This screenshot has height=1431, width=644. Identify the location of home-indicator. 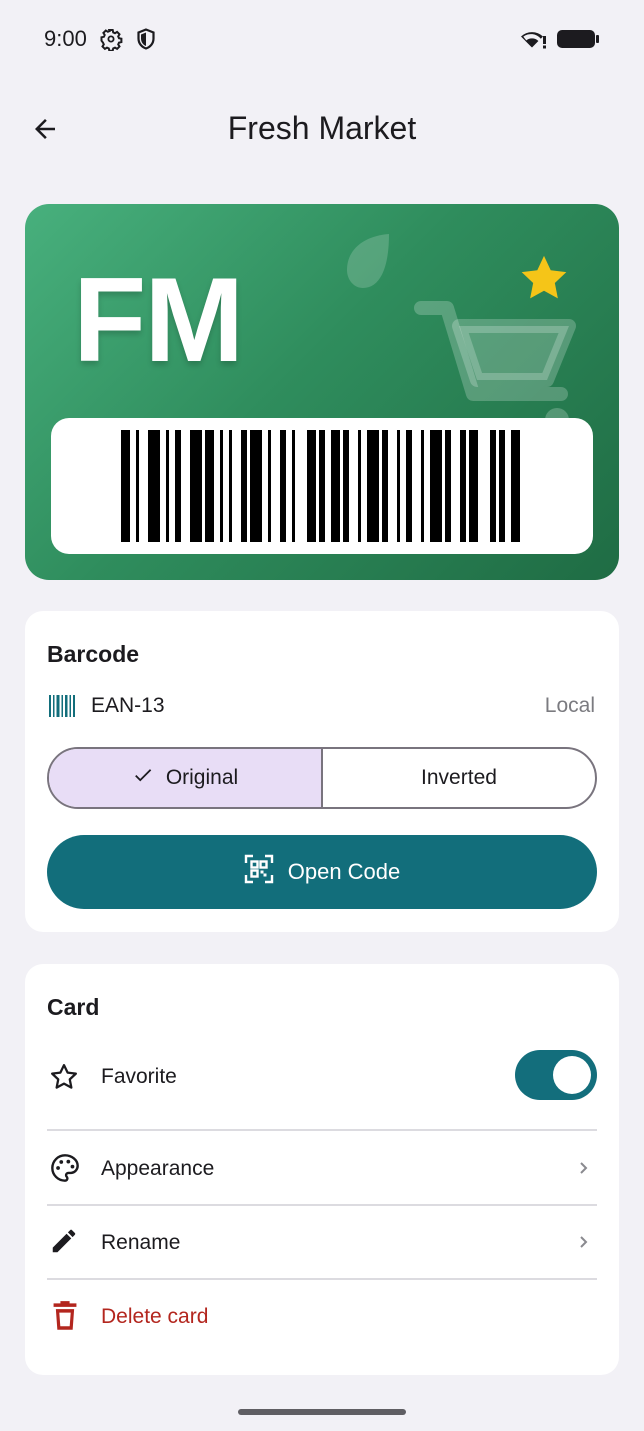
(322, 1412).